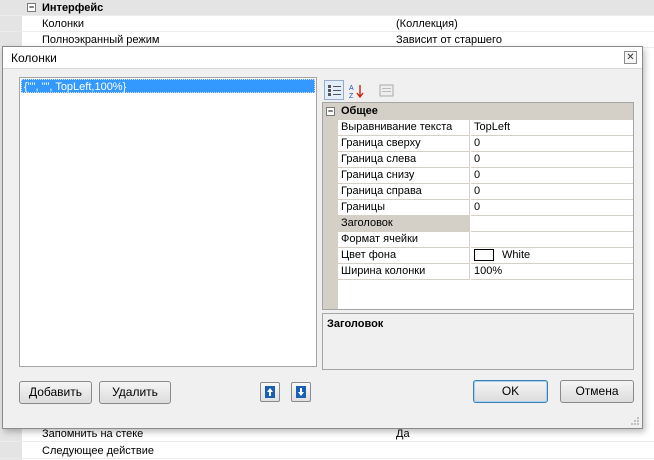  What do you see at coordinates (355, 324) in the screenshot?
I see `description-title: Заголовок` at bounding box center [355, 324].